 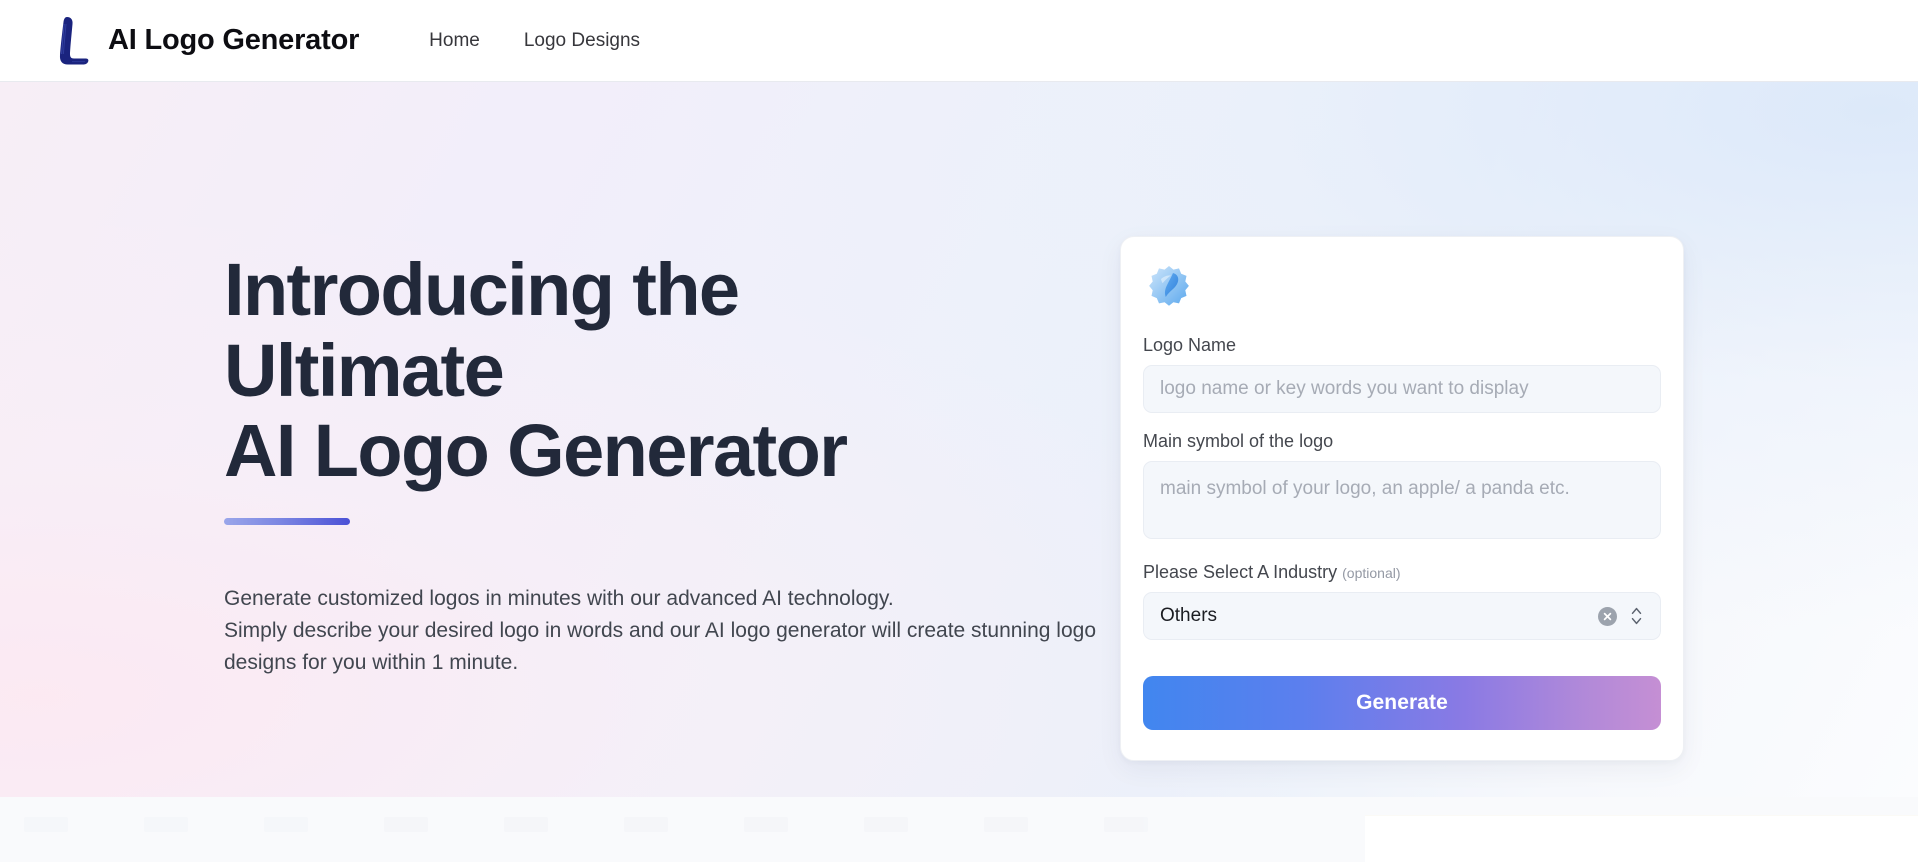 What do you see at coordinates (364, 370) in the screenshot?
I see `headline-line-2: Ultimate` at bounding box center [364, 370].